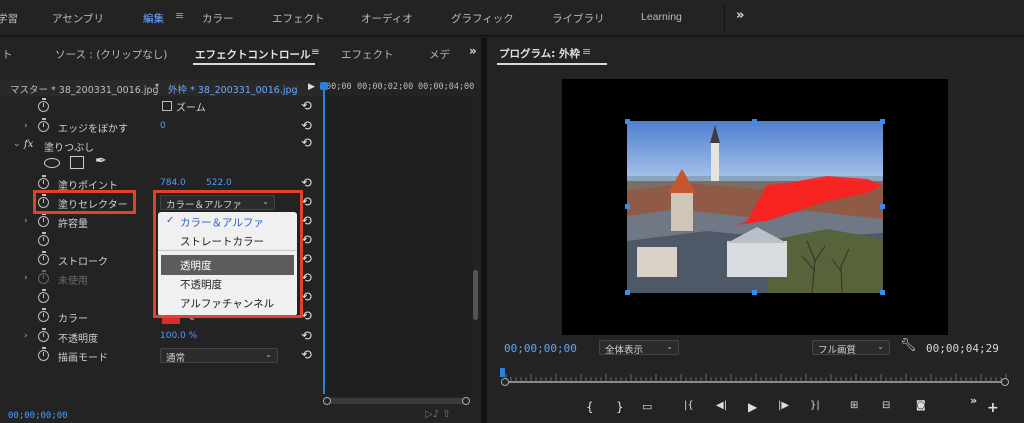 The width and height of the screenshot is (1024, 423). Describe the element at coordinates (721, 405) in the screenshot. I see `step-back-icon: ◀|` at that location.